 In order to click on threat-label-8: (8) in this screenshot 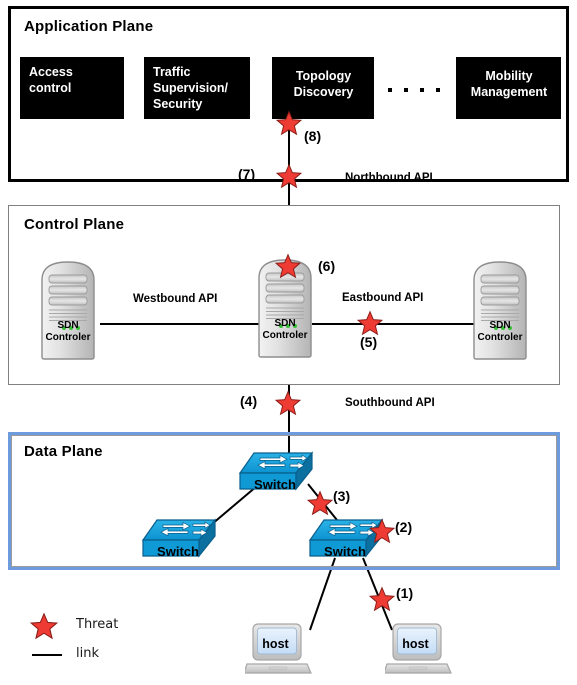, I will do `click(313, 136)`.